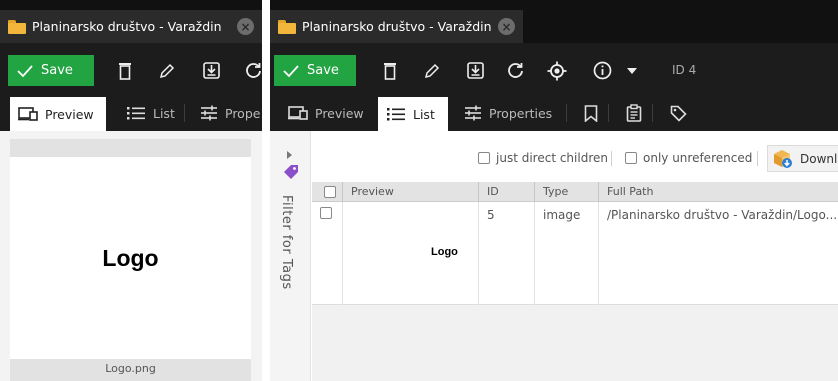  What do you see at coordinates (552, 158) in the screenshot?
I see `option-label: just direct children` at bounding box center [552, 158].